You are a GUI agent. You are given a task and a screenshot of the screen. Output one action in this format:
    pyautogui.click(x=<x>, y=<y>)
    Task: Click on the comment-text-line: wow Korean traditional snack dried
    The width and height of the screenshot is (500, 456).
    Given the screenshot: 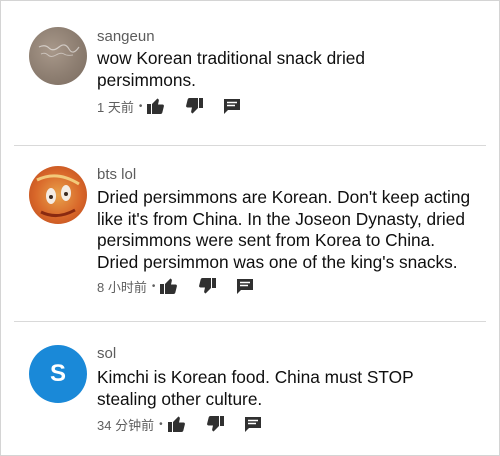 What is the action you would take?
    pyautogui.click(x=231, y=58)
    